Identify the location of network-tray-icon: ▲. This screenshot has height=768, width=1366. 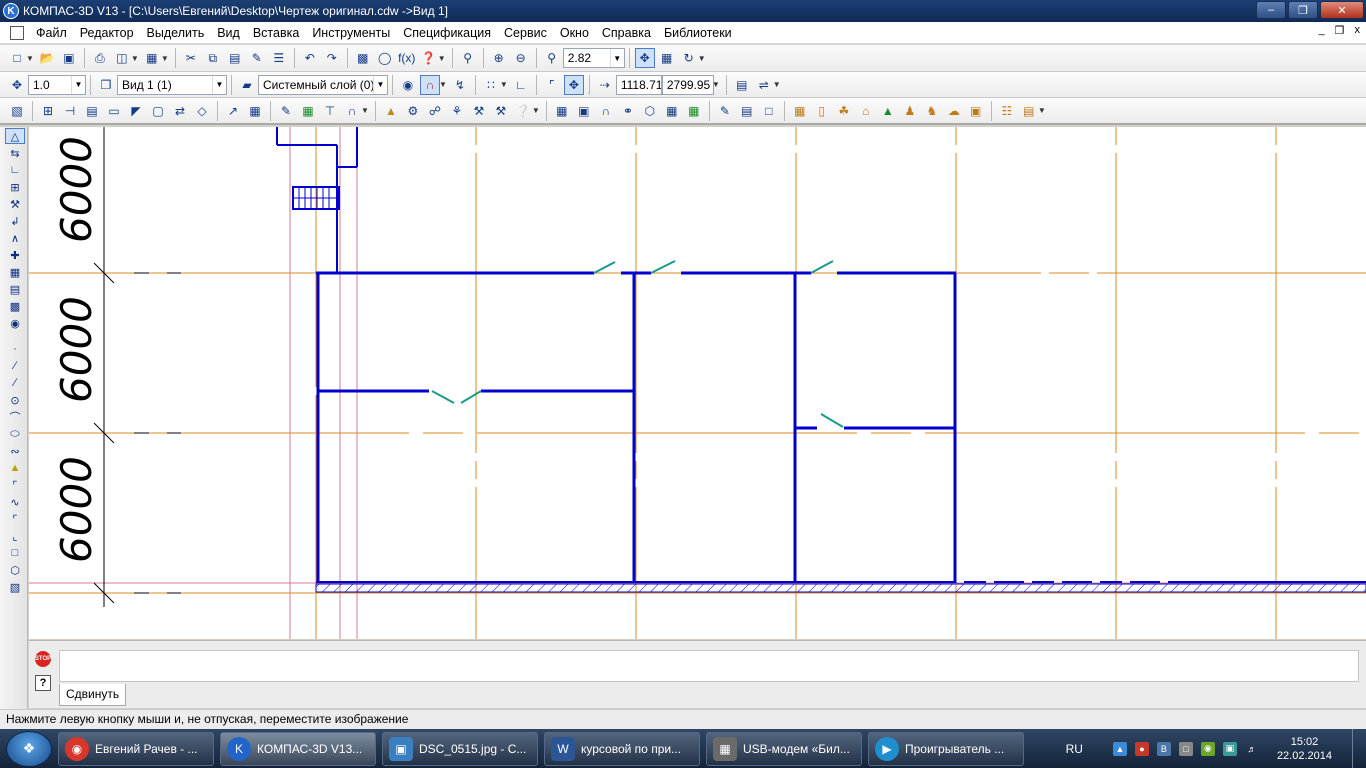
(1119, 748).